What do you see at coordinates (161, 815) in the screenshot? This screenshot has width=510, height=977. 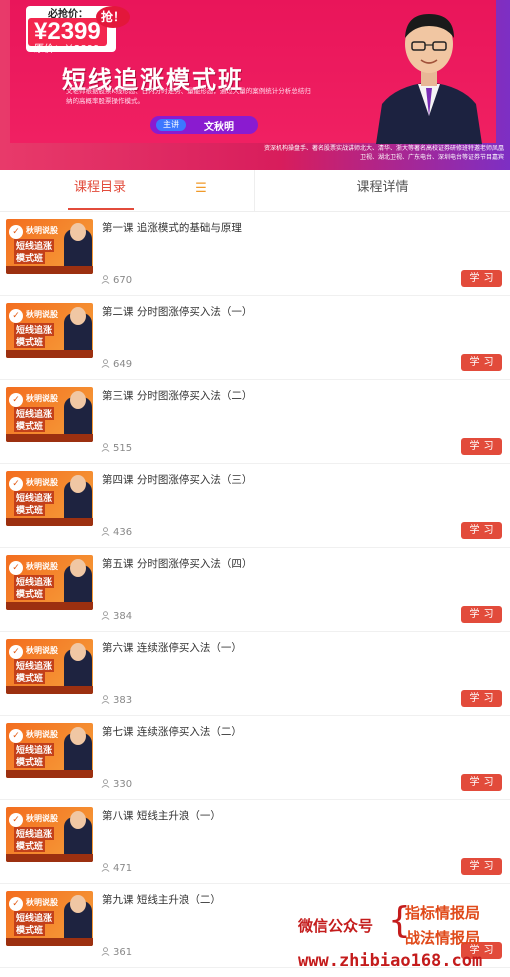 I see `lesson-title: 第八课 短线主升浪（一）` at bounding box center [161, 815].